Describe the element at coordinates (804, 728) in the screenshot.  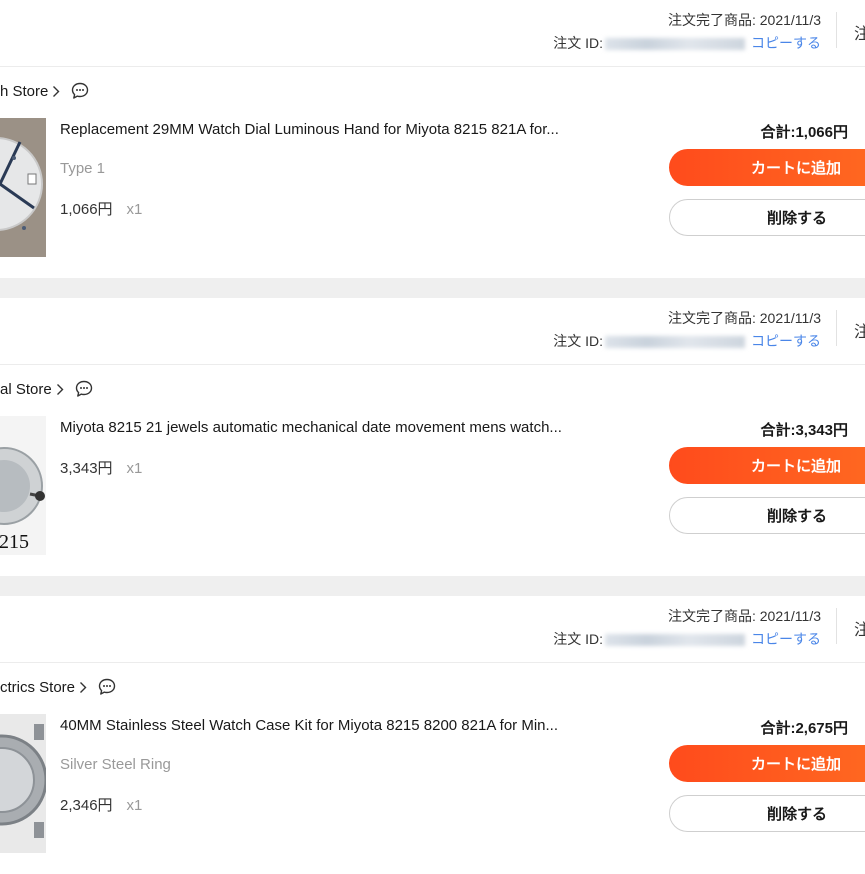
I see `order-total: 合計:2,675円` at that location.